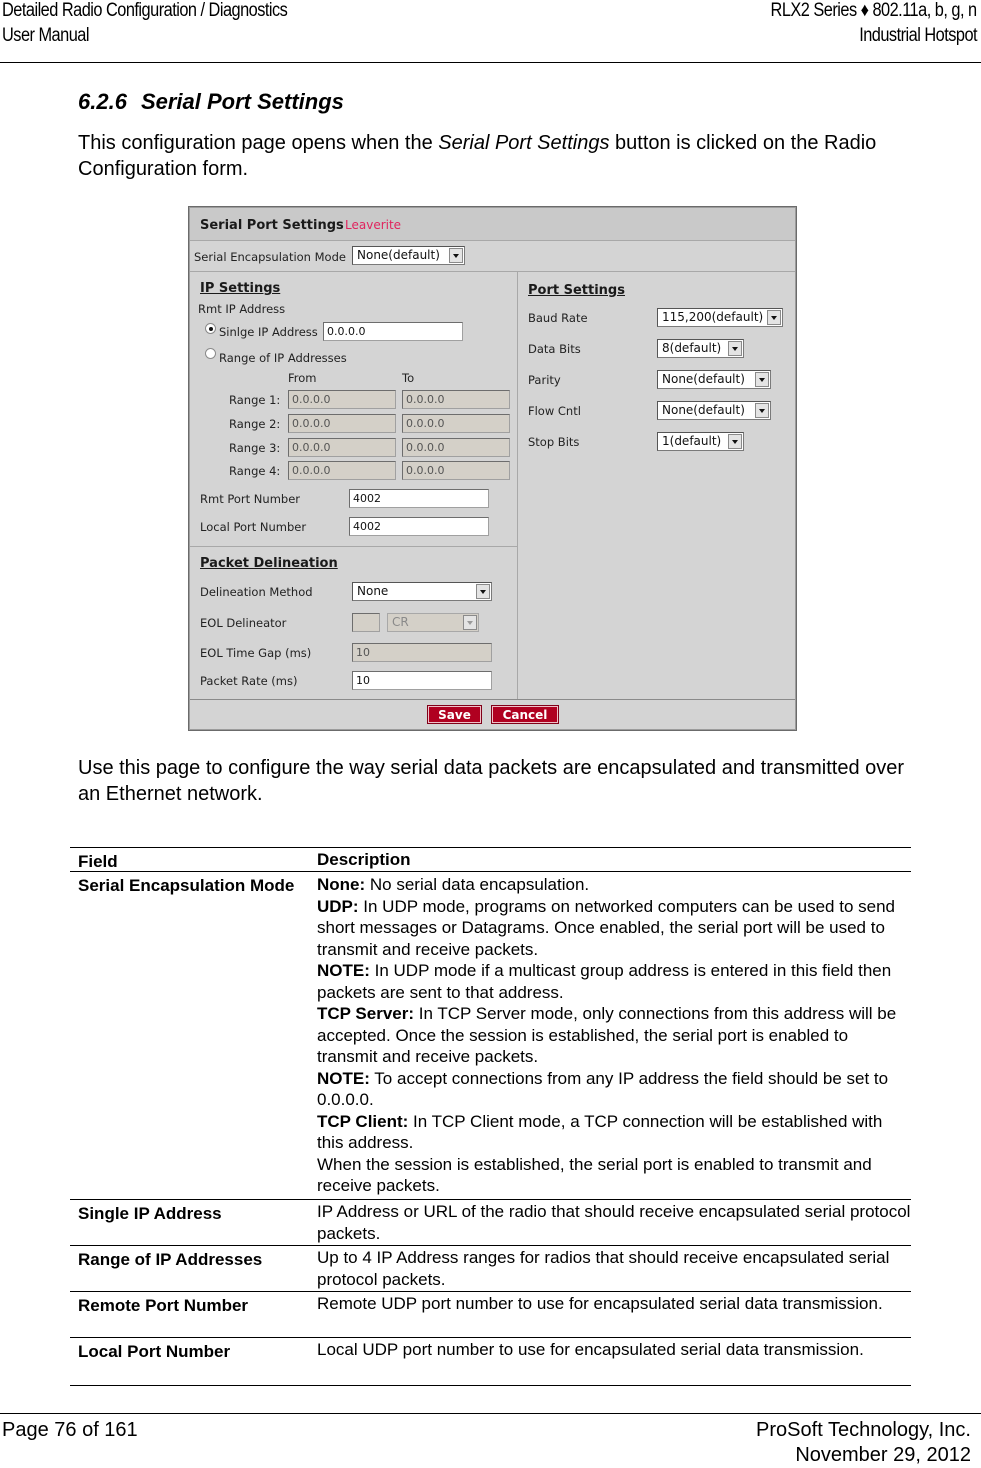 The image size is (981, 1468). What do you see at coordinates (454, 714) in the screenshot?
I see `save-button: Save` at bounding box center [454, 714].